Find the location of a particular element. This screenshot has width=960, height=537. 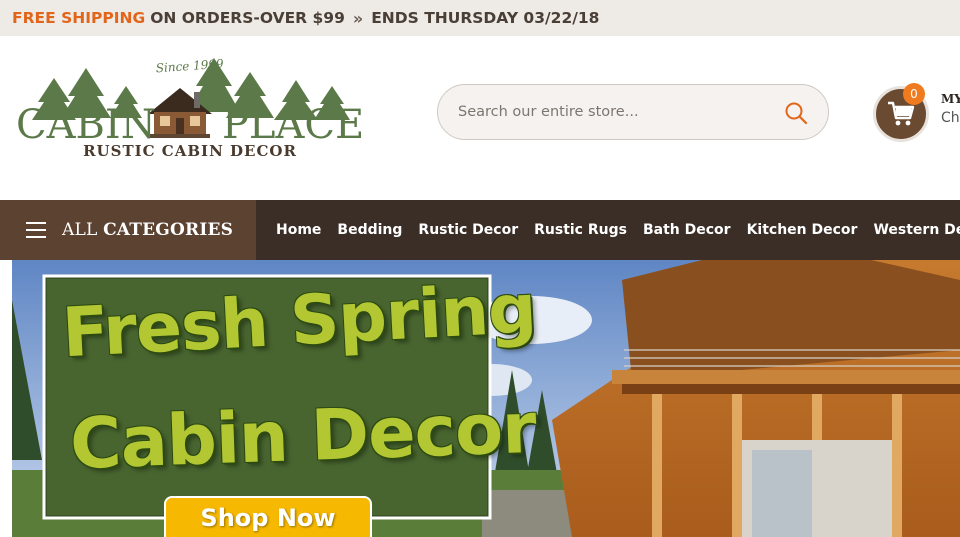

cart-title: MY is located at coordinates (950, 99).